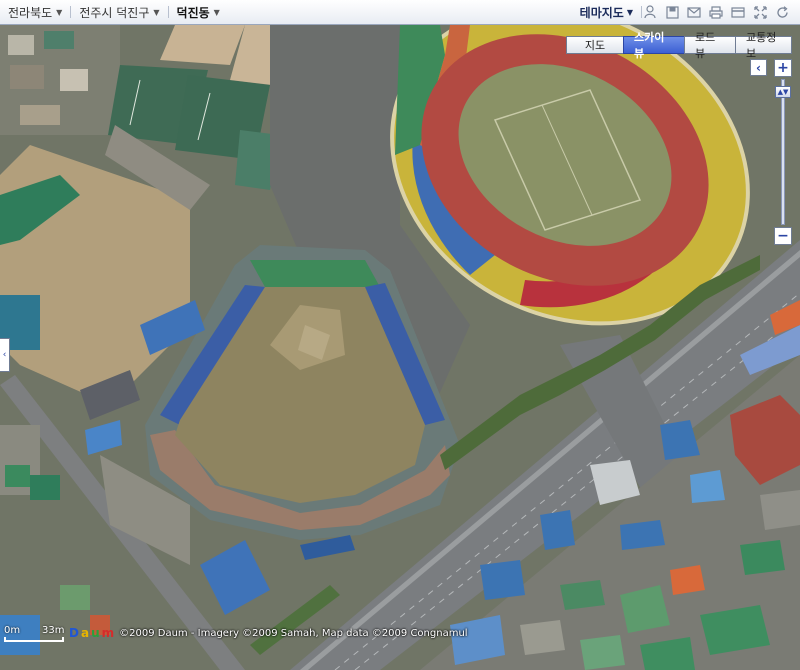  I want to click on scale-bar: 0m 33m, so click(35, 634).